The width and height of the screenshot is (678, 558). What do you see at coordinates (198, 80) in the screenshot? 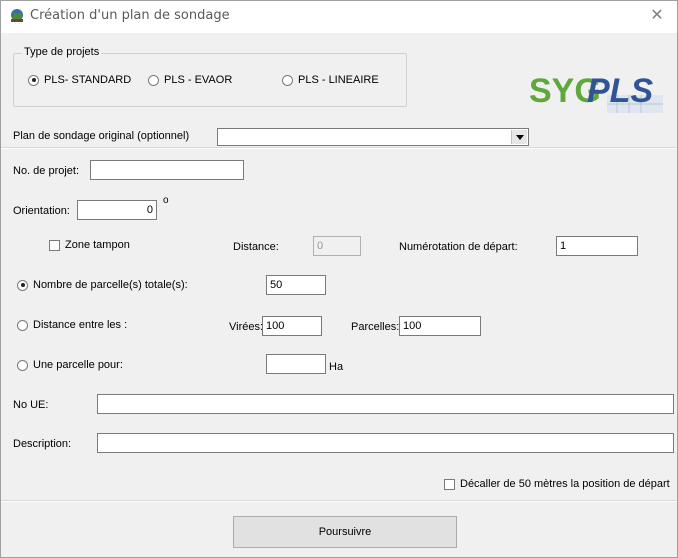
I see `radio-label: PLS - EVAOR` at bounding box center [198, 80].